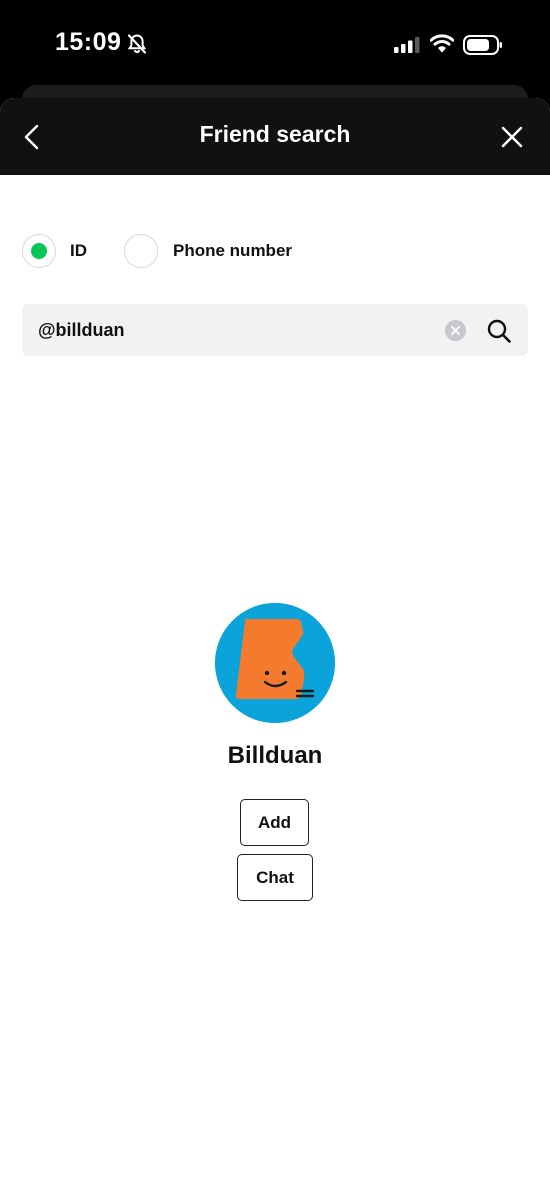 This screenshot has height=1192, width=550. What do you see at coordinates (499, 331) in the screenshot?
I see `search-icon` at bounding box center [499, 331].